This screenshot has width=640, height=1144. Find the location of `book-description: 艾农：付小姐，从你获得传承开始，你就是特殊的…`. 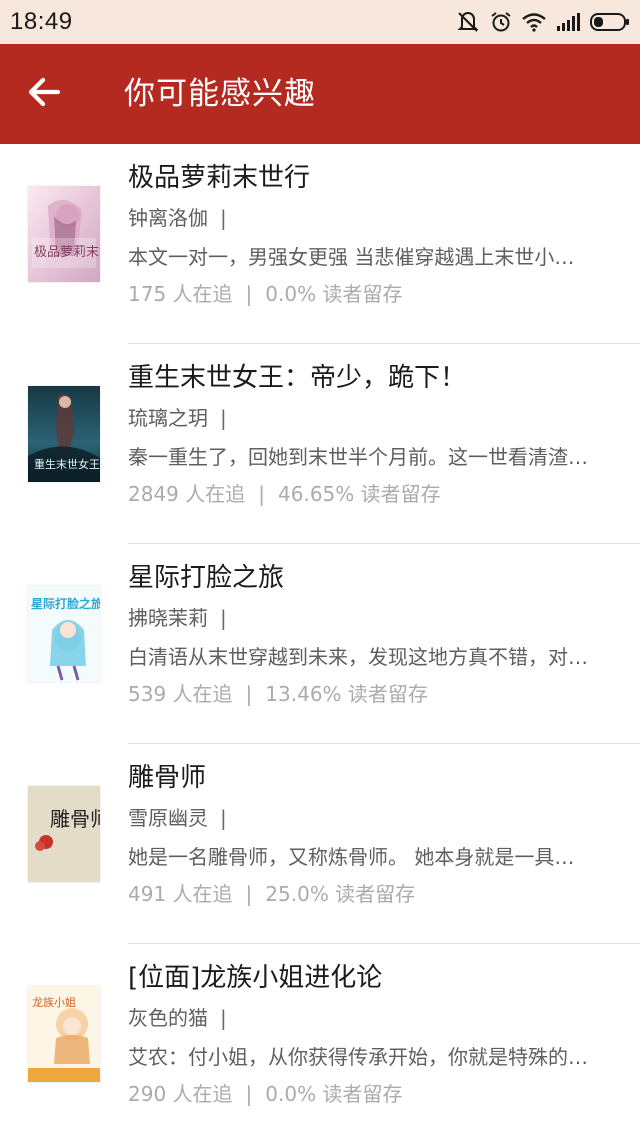

book-description: 艾农：付小姐，从你获得传承开始，你就是特殊的… is located at coordinates (358, 1057).